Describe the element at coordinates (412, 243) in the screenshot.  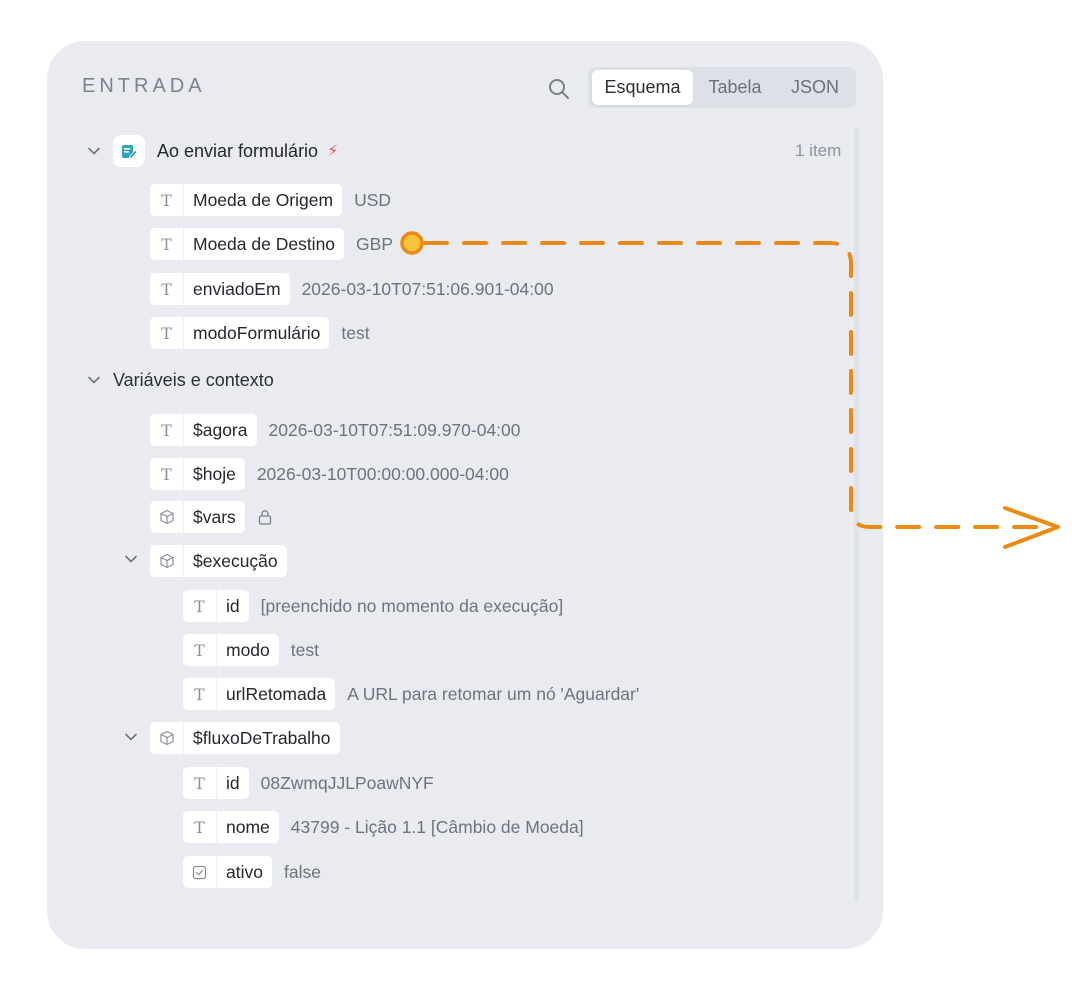
I see `drag-handle` at that location.